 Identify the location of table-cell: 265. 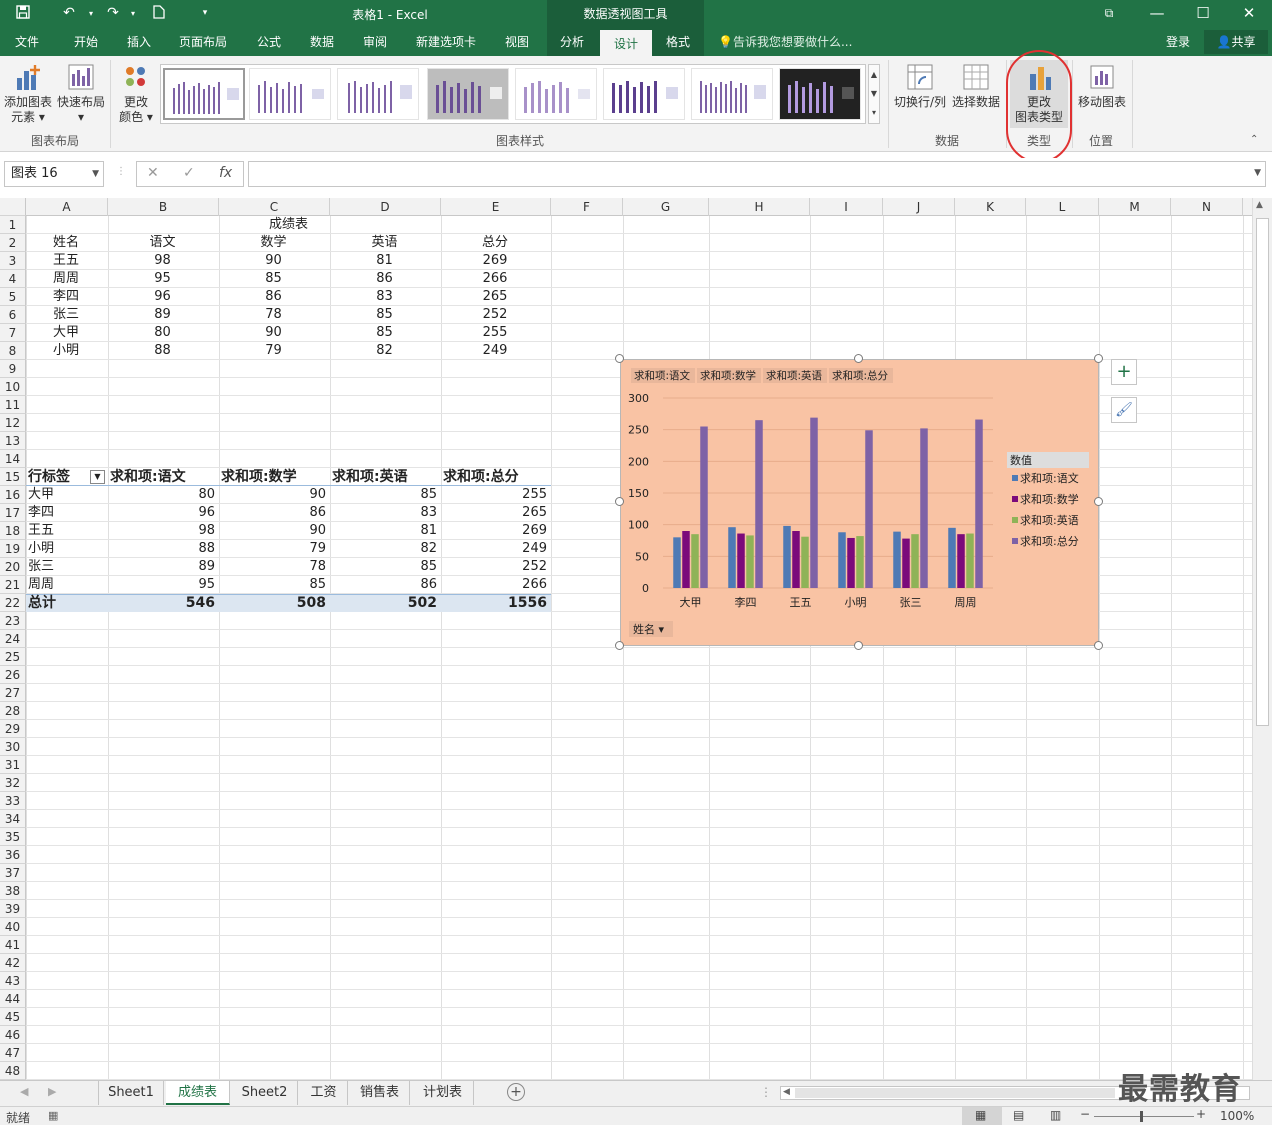
(495, 297).